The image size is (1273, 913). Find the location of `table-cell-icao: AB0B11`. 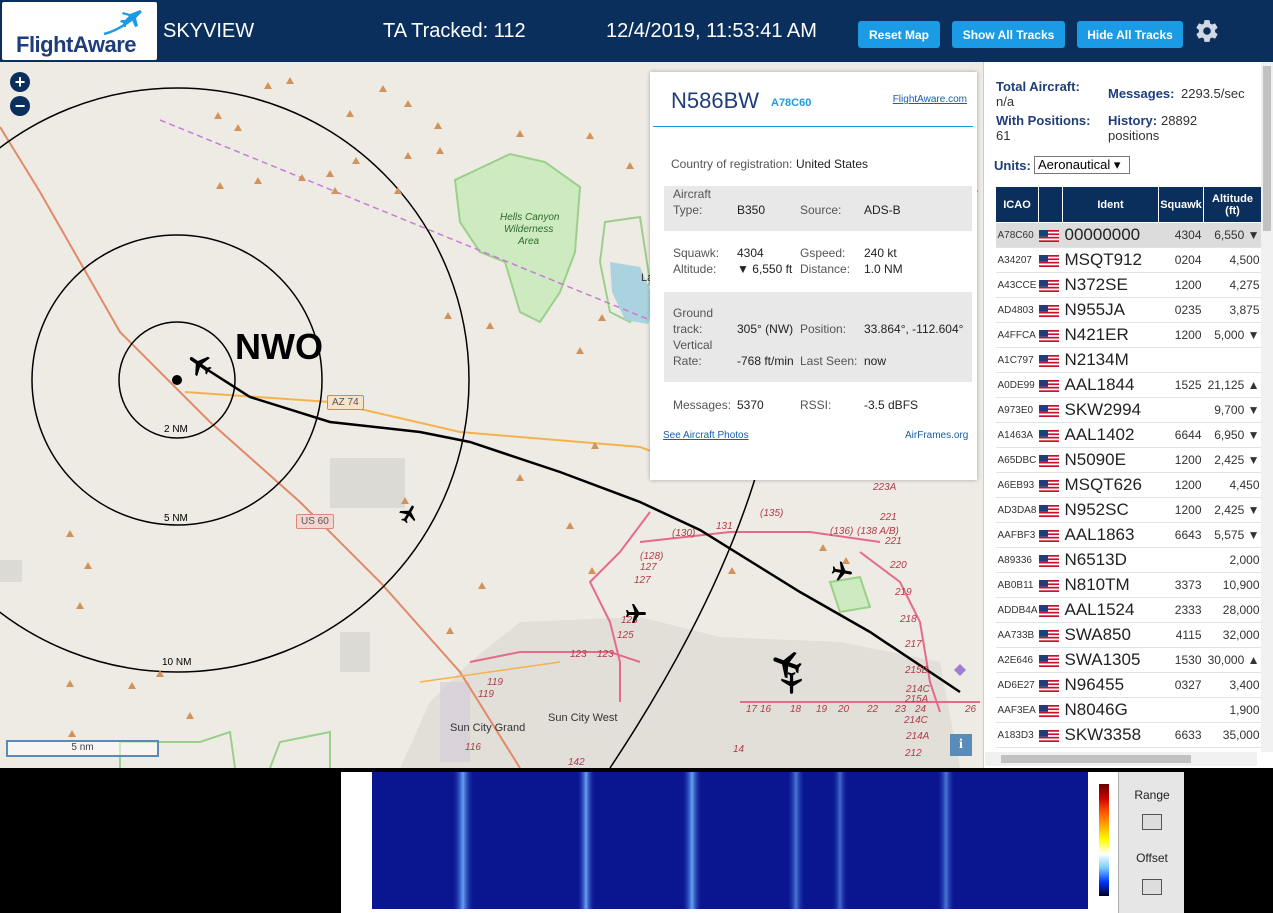

table-cell-icao: AB0B11 is located at coordinates (1017, 585).